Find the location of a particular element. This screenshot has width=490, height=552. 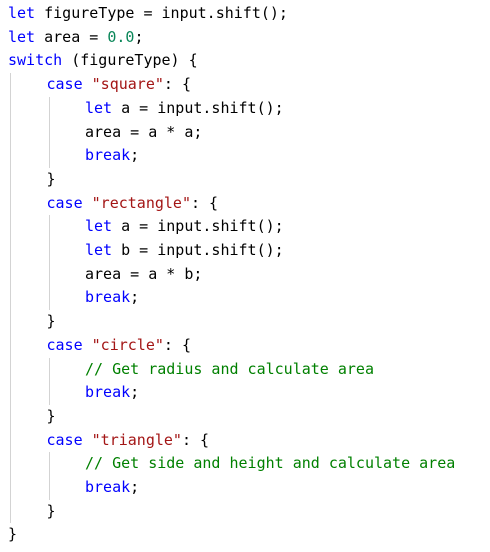

code-line: switch (figureType) { is located at coordinates (103, 61).